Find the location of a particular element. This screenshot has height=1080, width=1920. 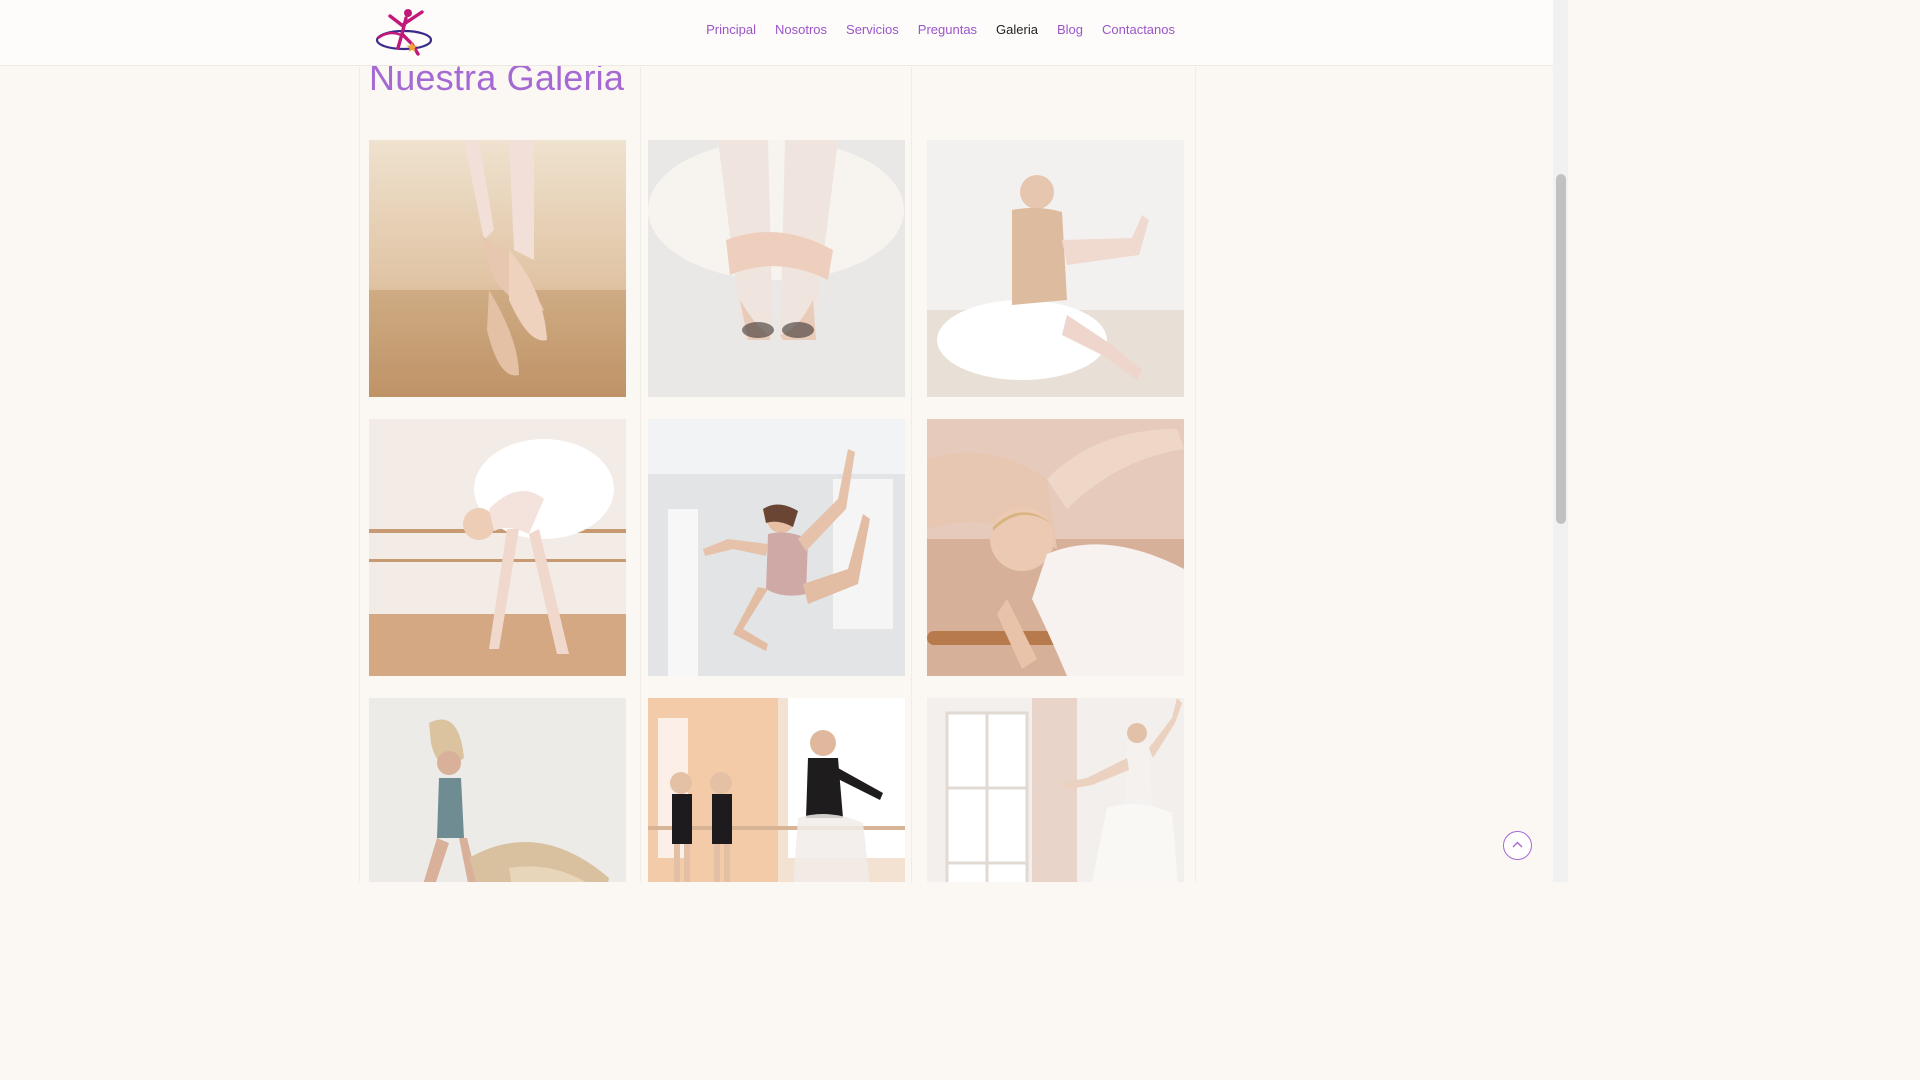

ballerina-logo-icon is located at coordinates (404, 33).